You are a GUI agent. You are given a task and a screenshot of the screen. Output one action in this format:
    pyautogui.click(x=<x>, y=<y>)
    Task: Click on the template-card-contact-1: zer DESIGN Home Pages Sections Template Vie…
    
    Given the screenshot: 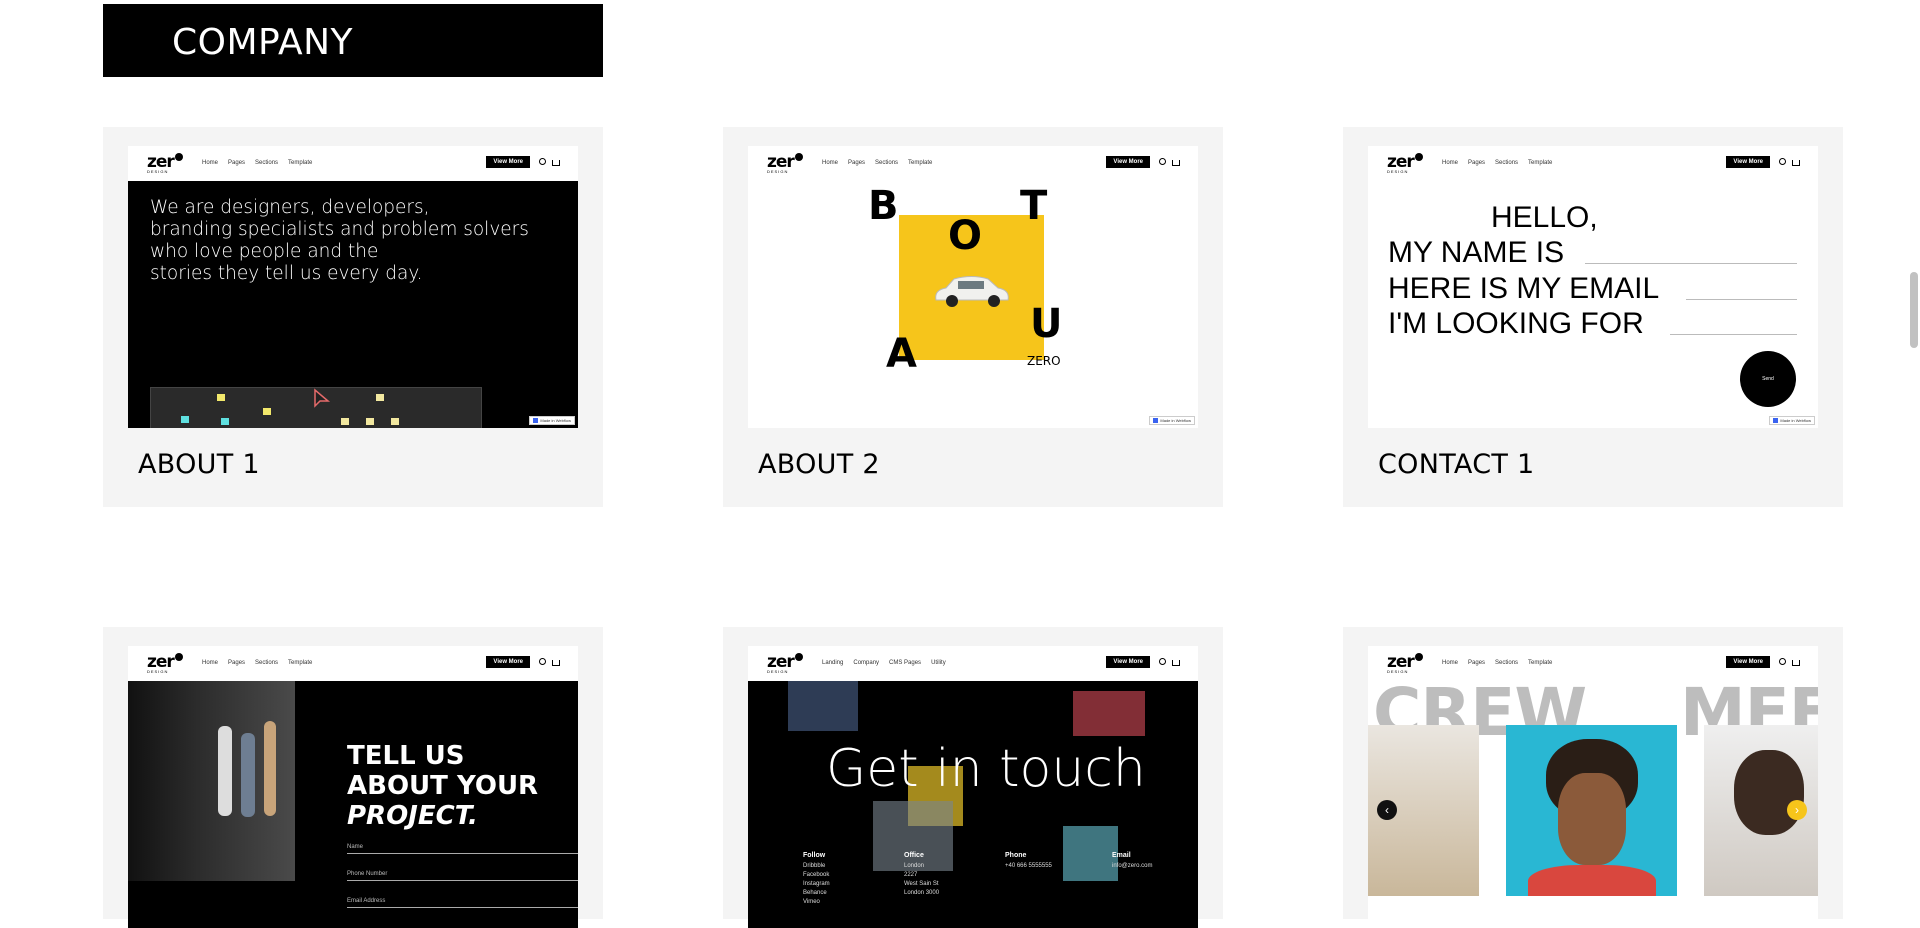 What is the action you would take?
    pyautogui.click(x=1593, y=317)
    